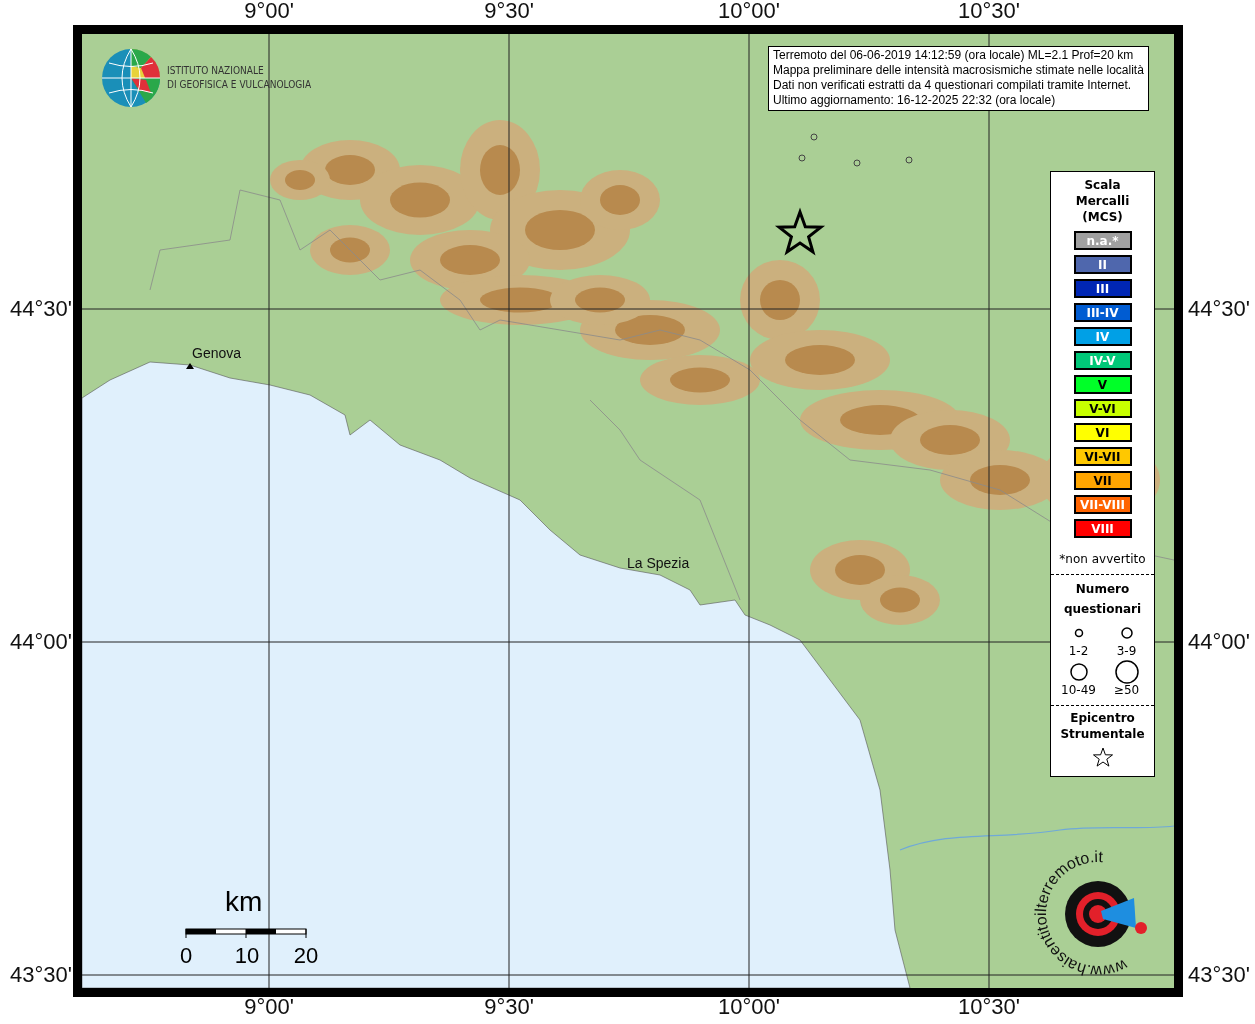  Describe the element at coordinates (1102, 734) in the screenshot. I see `legend-title: Strumentale` at that location.